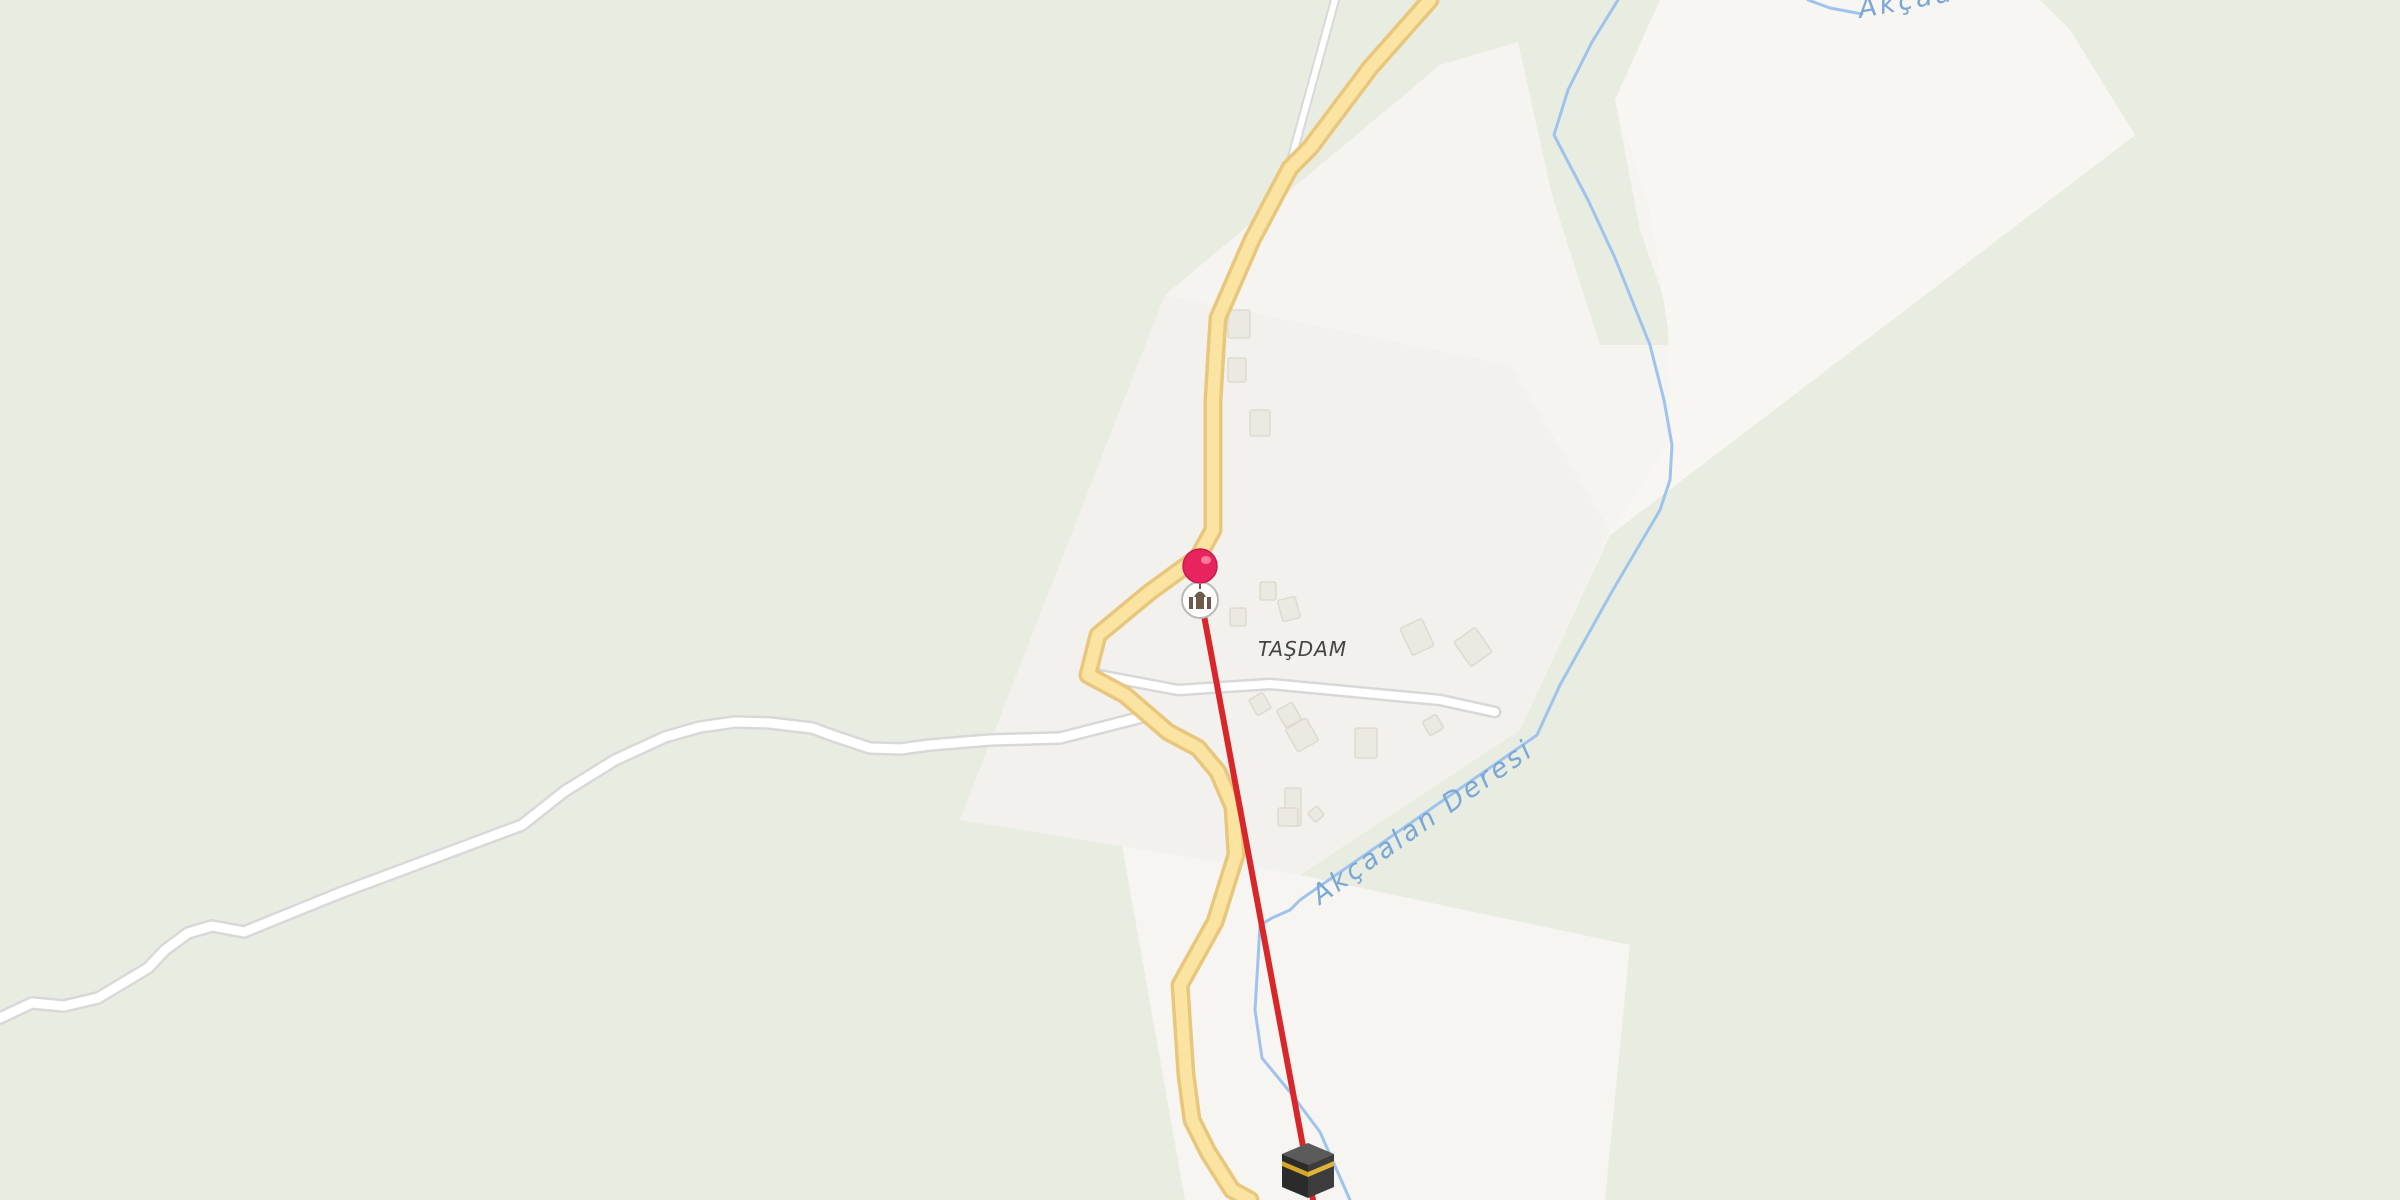 This screenshot has width=2400, height=1200. I want to click on location-pin, so click(1200, 566).